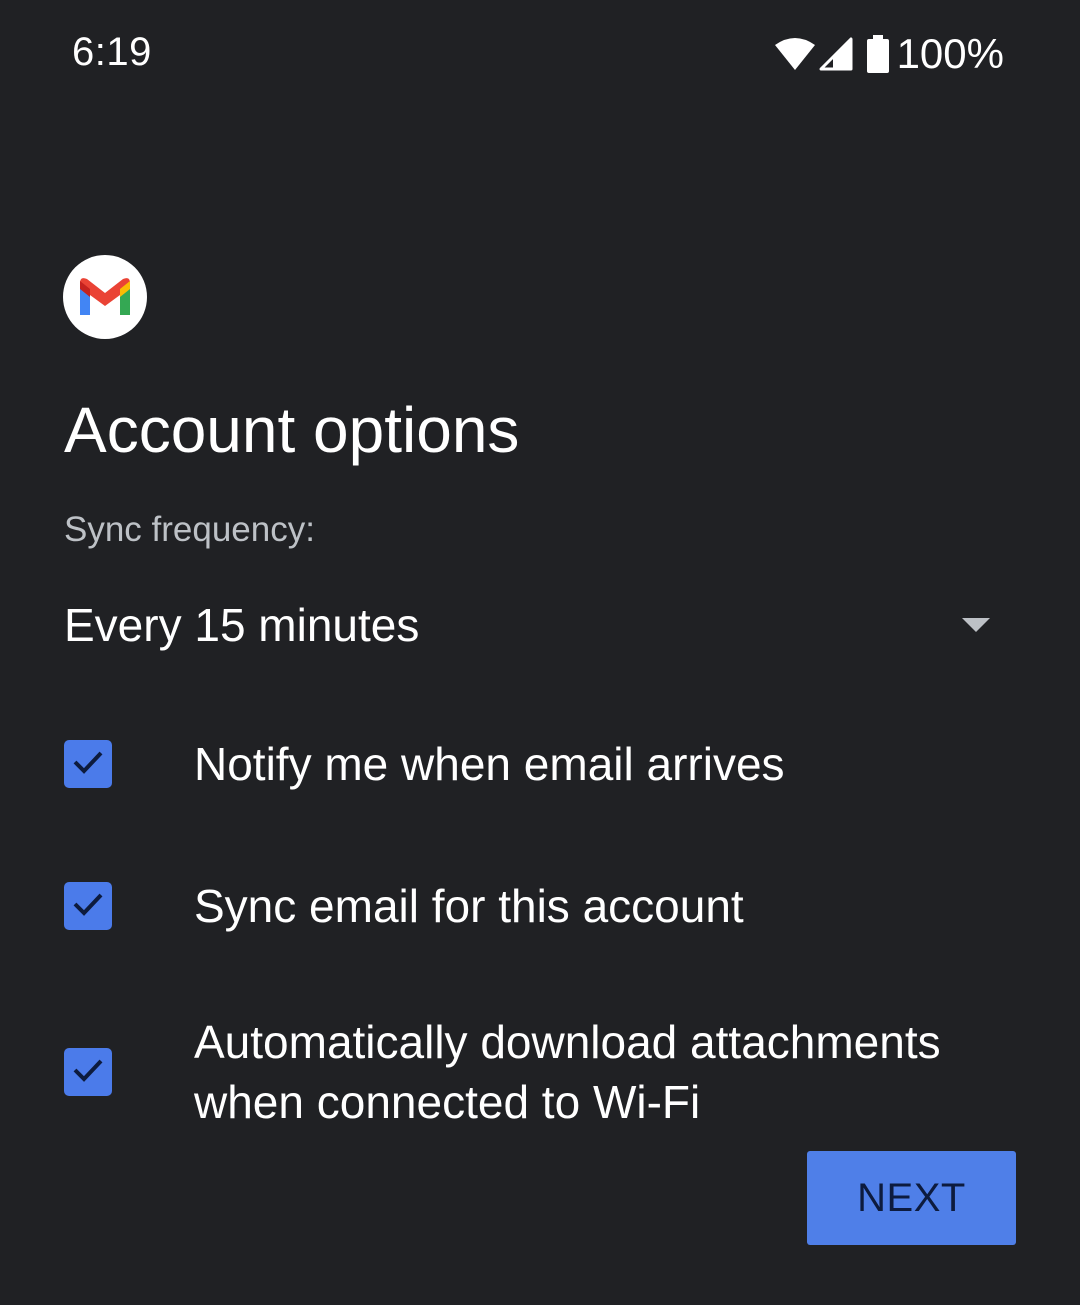 This screenshot has height=1305, width=1080. I want to click on notify-checkbox, so click(88, 764).